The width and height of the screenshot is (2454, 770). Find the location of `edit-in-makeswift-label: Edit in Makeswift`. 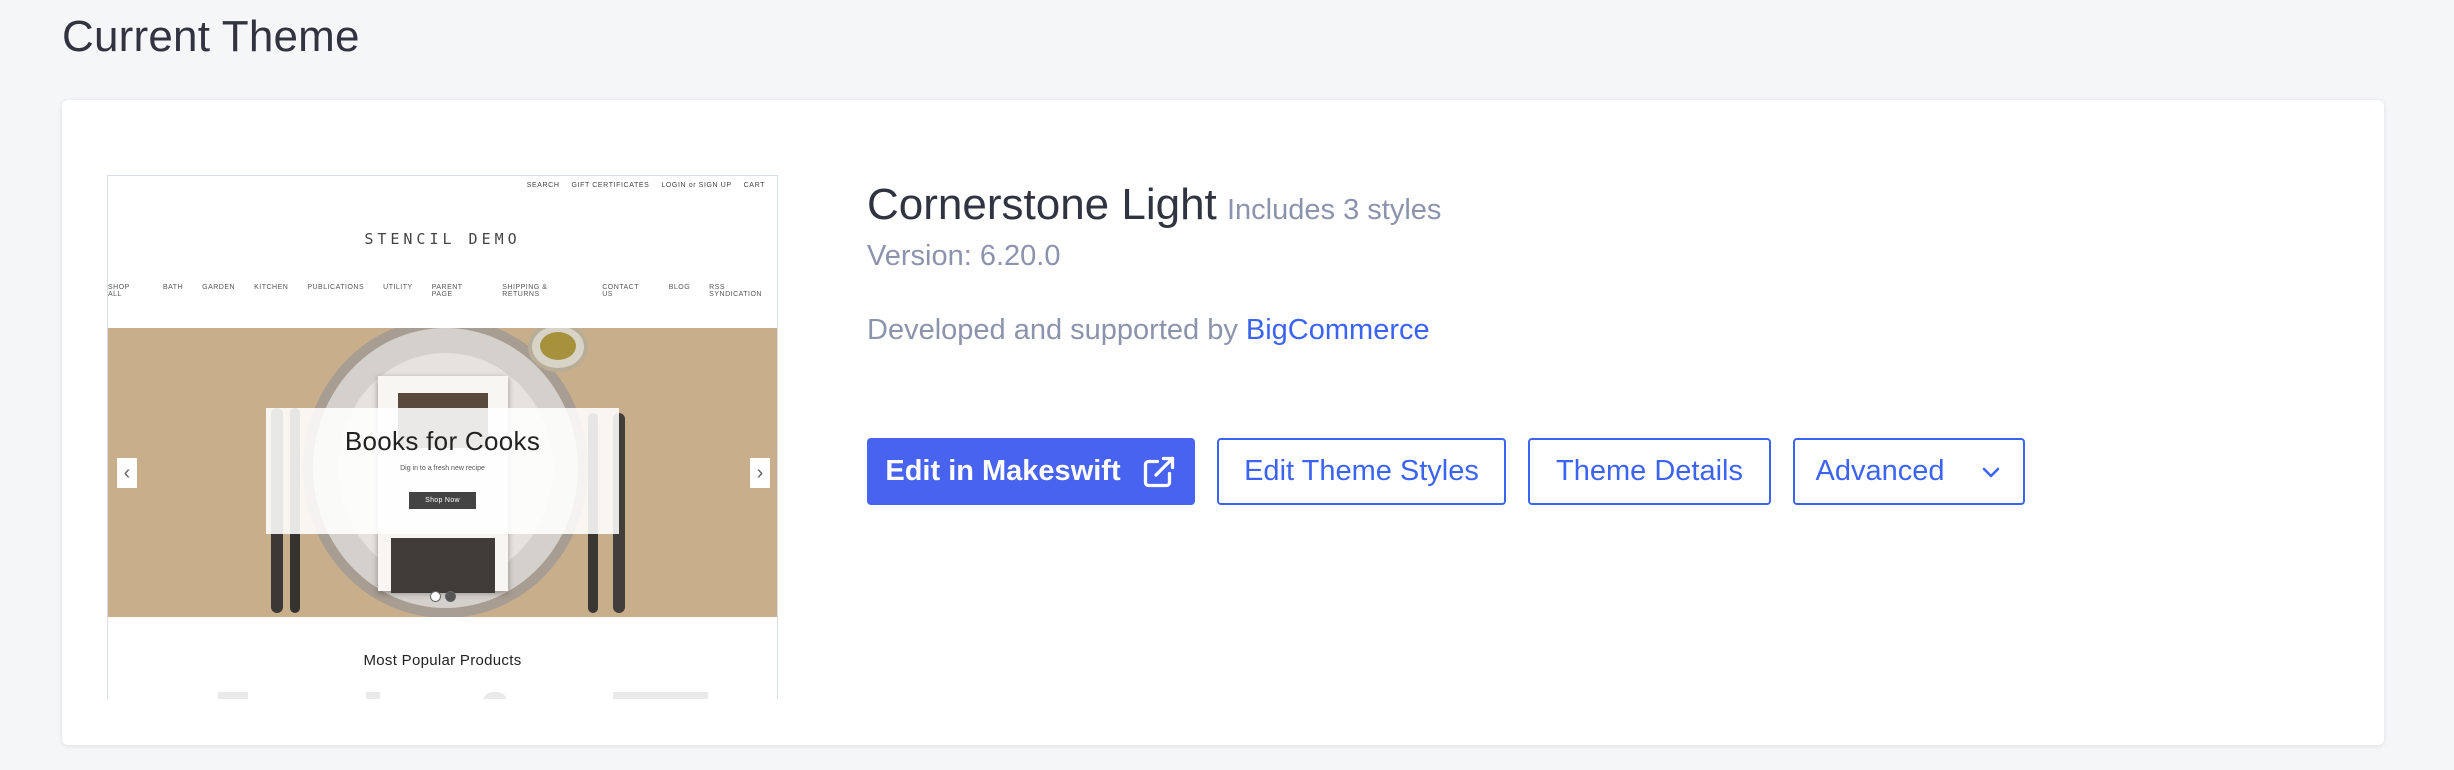

edit-in-makeswift-label: Edit in Makeswift is located at coordinates (1003, 471).